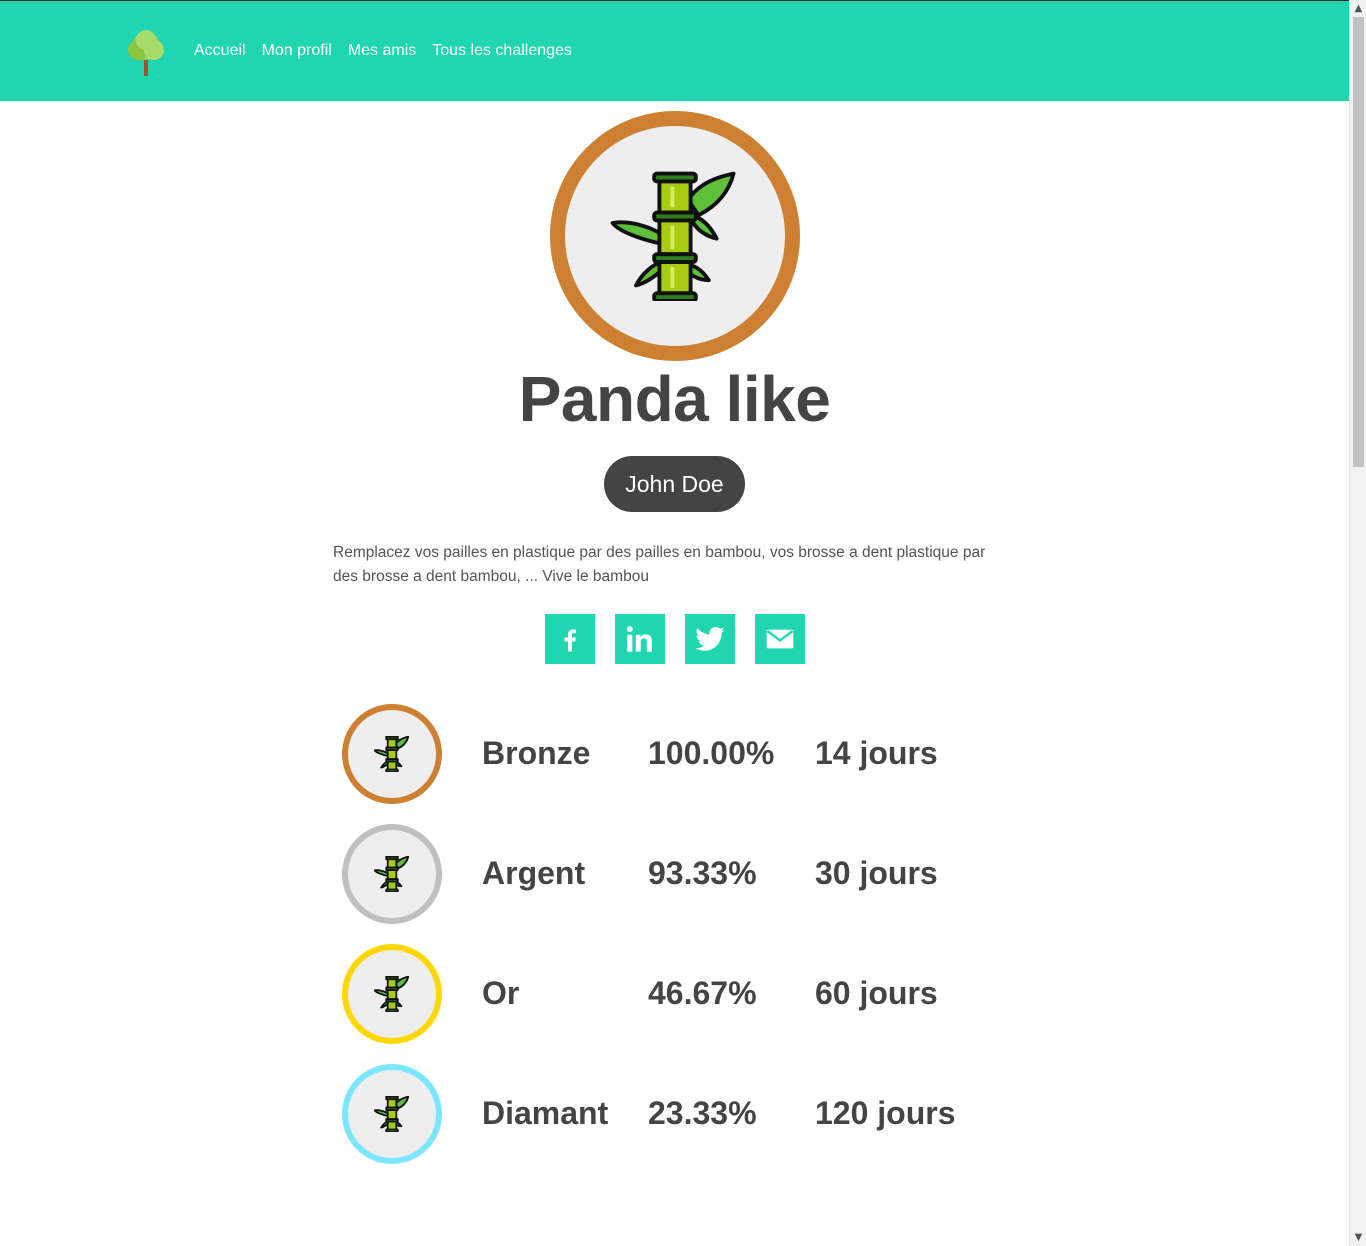 The height and width of the screenshot is (1246, 1366). I want to click on linkedin-icon, so click(639, 639).